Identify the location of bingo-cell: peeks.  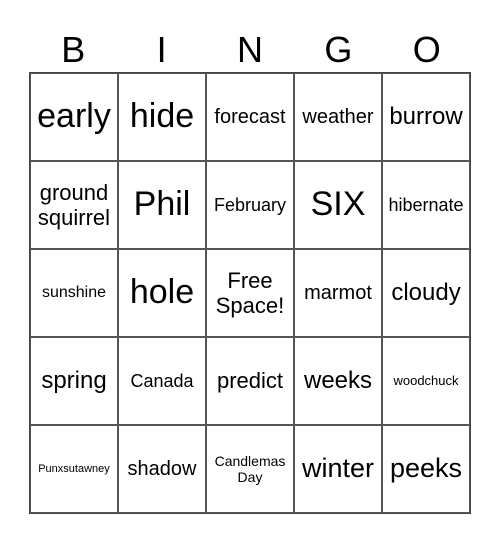
(426, 469).